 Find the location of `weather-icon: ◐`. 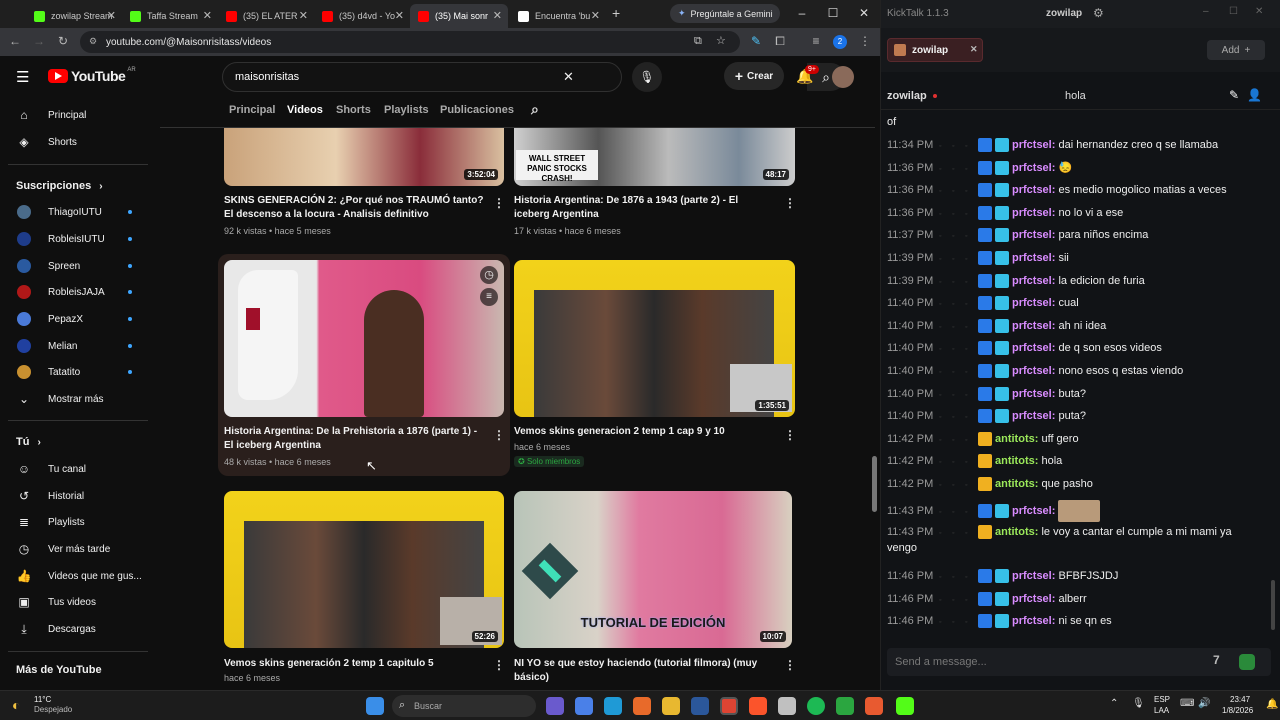

weather-icon: ◐ is located at coordinates (16, 705).